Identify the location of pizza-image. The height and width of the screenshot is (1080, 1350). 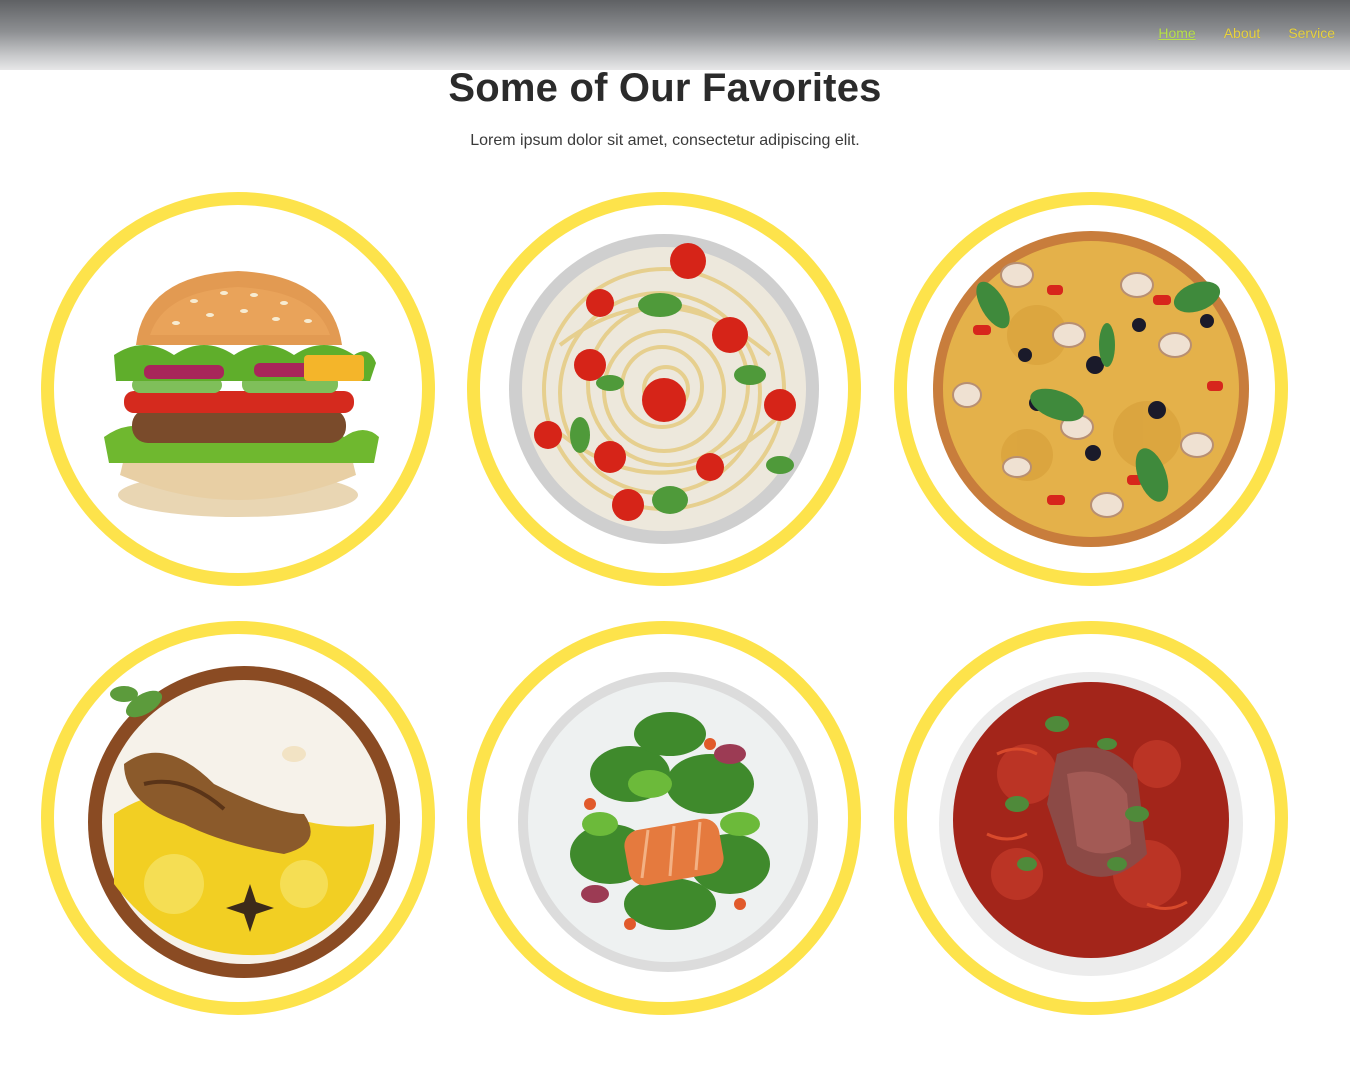
(1091, 389).